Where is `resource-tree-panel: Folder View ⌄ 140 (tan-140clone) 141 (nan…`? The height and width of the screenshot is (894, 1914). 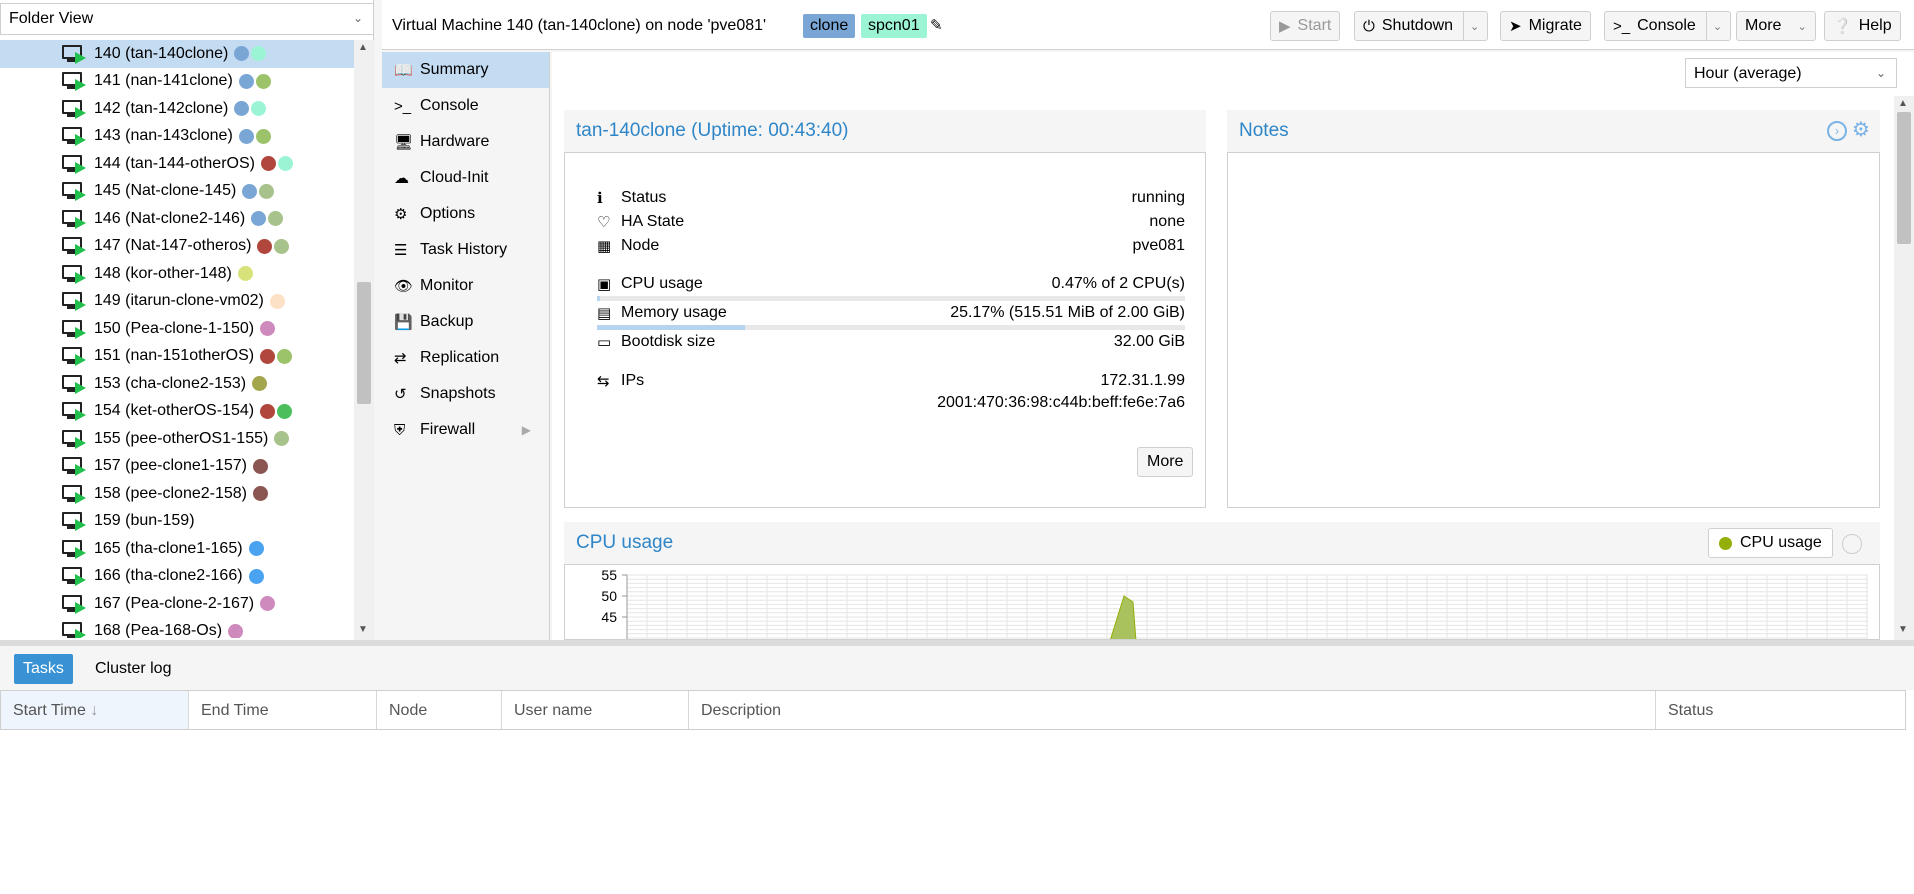
resource-tree-panel: Folder View ⌄ 140 (tan-140clone) 141 (nan… is located at coordinates (187, 320).